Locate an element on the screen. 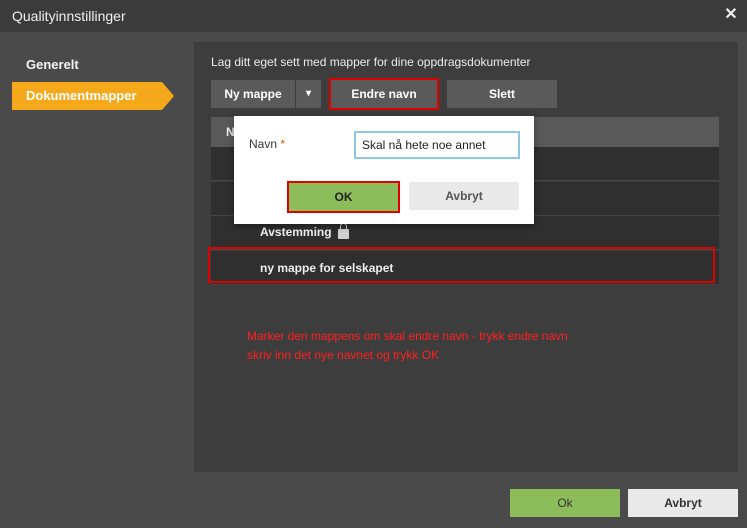  popup-ok-button: OK is located at coordinates (343, 197).